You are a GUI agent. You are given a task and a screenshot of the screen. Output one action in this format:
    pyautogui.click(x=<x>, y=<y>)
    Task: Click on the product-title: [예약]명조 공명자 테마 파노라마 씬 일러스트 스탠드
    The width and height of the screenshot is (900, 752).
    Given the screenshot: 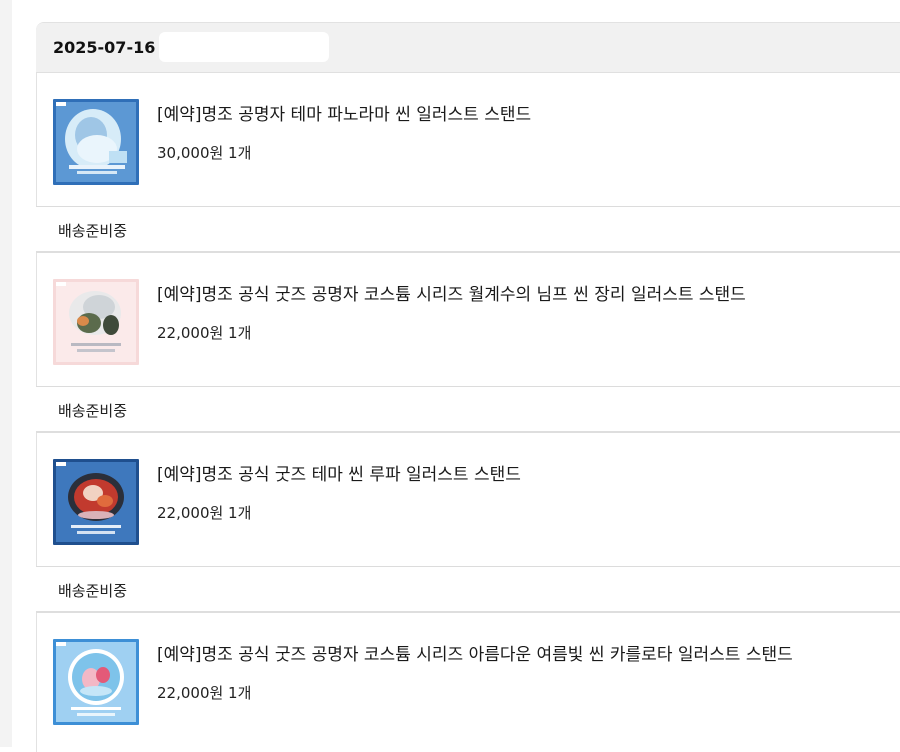 What is the action you would take?
    pyautogui.click(x=344, y=112)
    